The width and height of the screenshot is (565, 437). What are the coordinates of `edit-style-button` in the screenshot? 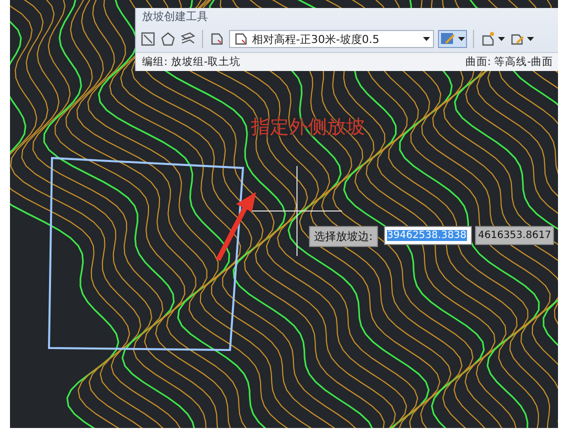 It's located at (452, 39).